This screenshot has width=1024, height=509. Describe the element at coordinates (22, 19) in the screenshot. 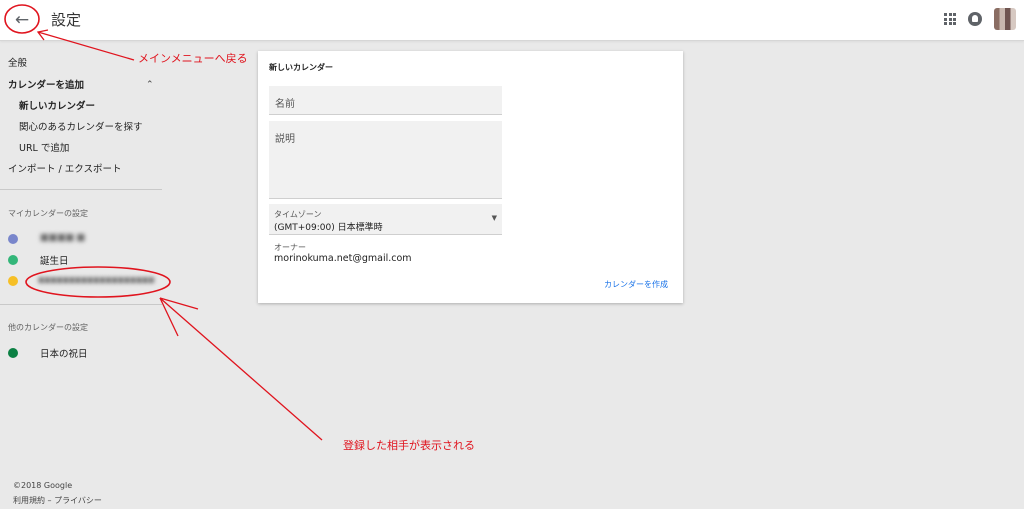

I see `back-highlight-circle` at that location.